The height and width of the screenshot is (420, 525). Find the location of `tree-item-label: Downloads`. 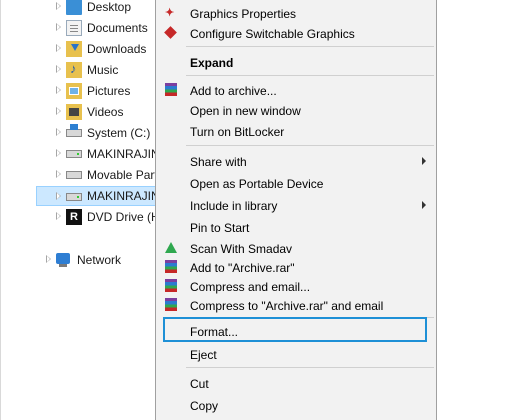

tree-item-label: Downloads is located at coordinates (117, 49).